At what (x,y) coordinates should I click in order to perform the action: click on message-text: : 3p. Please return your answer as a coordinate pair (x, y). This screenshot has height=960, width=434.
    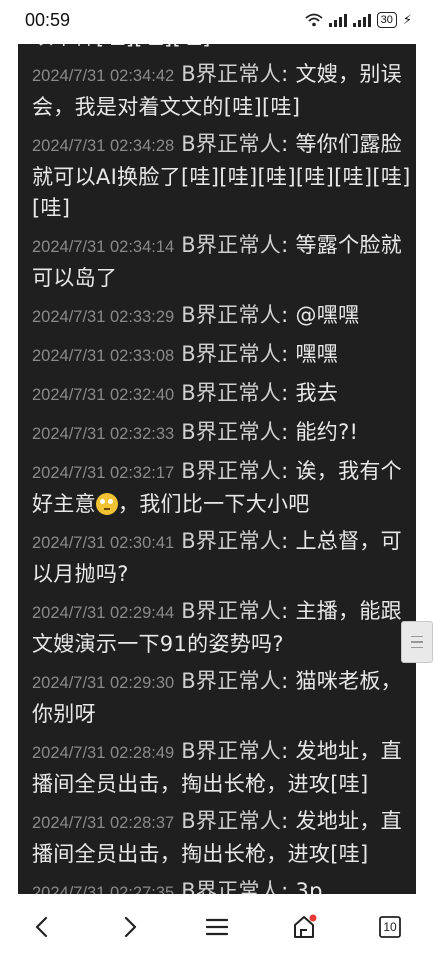
    Looking at the image, I should click on (302, 886).